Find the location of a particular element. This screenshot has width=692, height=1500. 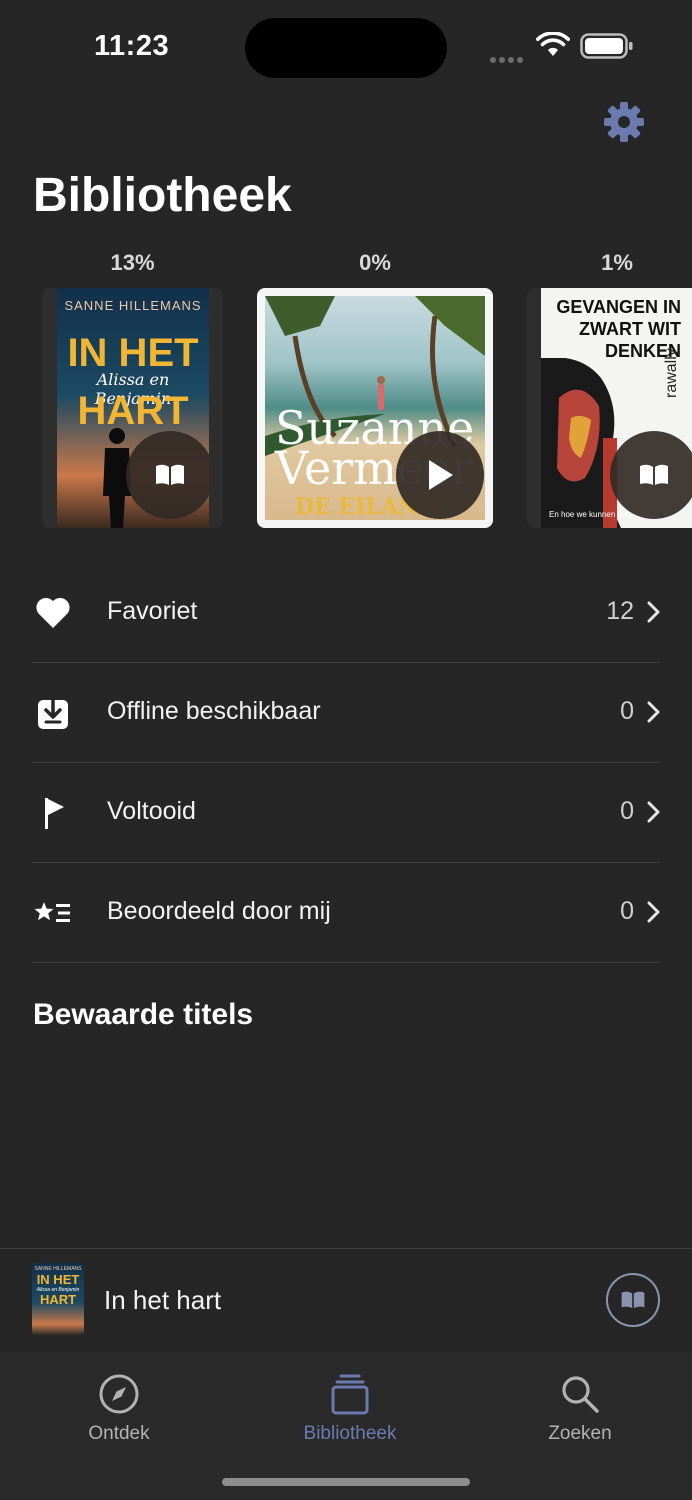

heart-icon is located at coordinates (53, 613).